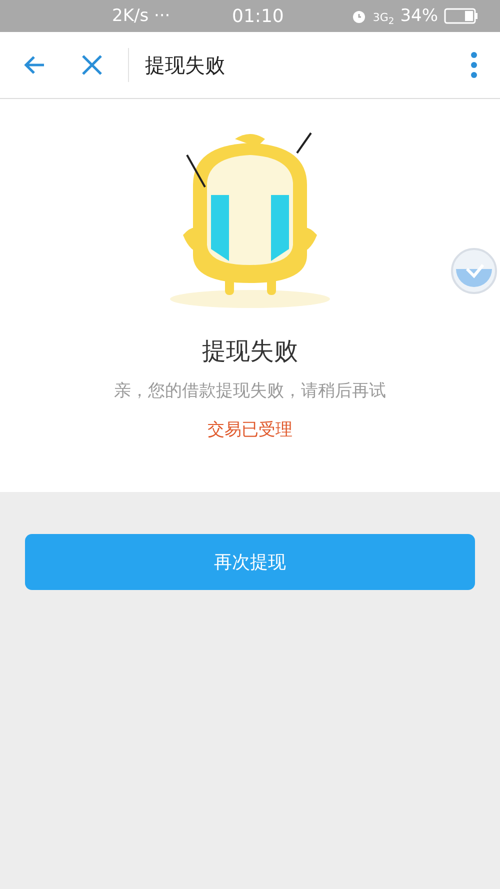  I want to click on result-title: 提现失败, so click(250, 351).